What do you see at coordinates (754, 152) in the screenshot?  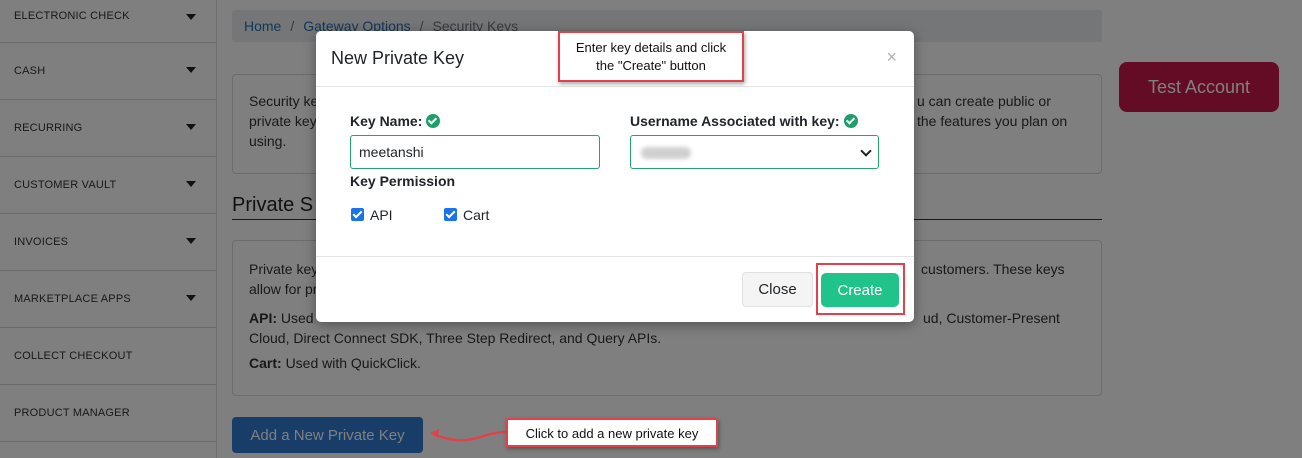 I see `username-select` at bounding box center [754, 152].